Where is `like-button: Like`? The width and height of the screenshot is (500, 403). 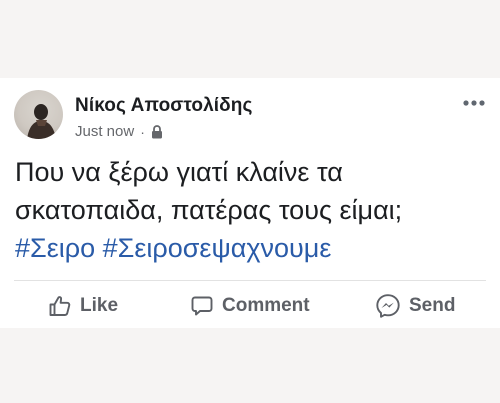 like-button: Like is located at coordinates (83, 306).